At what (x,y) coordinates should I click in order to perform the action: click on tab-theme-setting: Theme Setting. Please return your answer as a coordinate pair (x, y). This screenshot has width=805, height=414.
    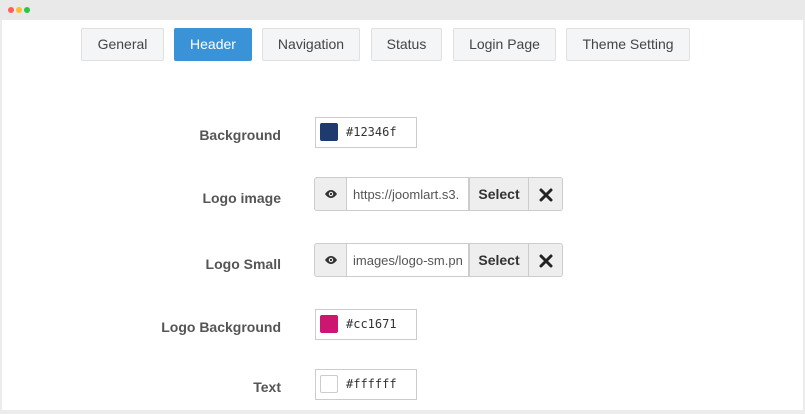
    Looking at the image, I should click on (628, 44).